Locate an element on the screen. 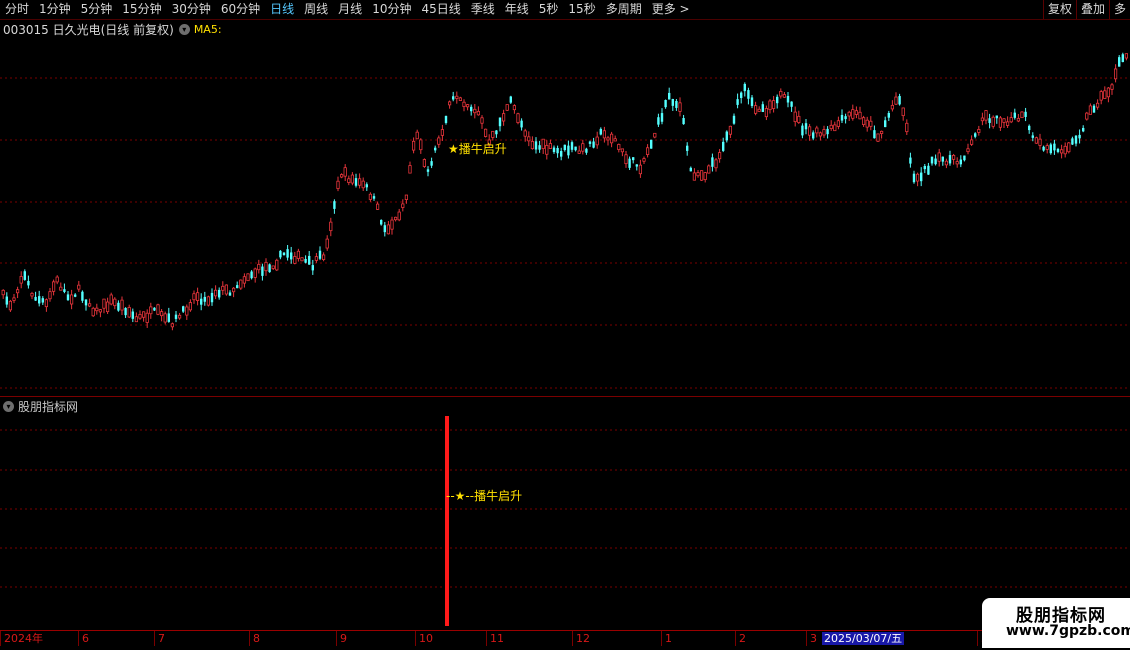  tab-period-5: 60分钟 is located at coordinates (240, 9).